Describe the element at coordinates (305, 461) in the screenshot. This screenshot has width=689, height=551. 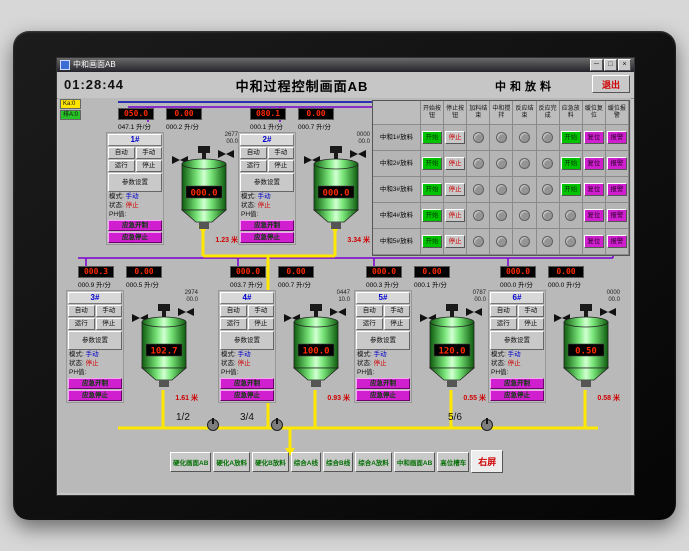
I see `nav-button: 综合A线` at that location.